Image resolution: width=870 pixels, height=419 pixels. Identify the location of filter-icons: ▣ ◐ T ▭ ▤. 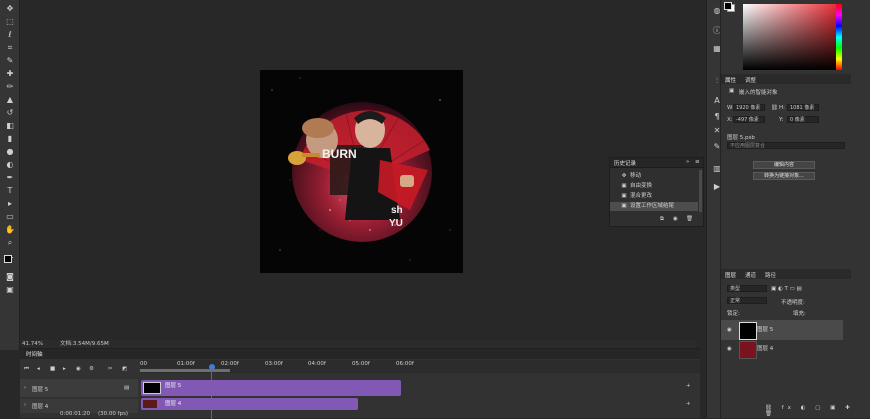
(786, 289).